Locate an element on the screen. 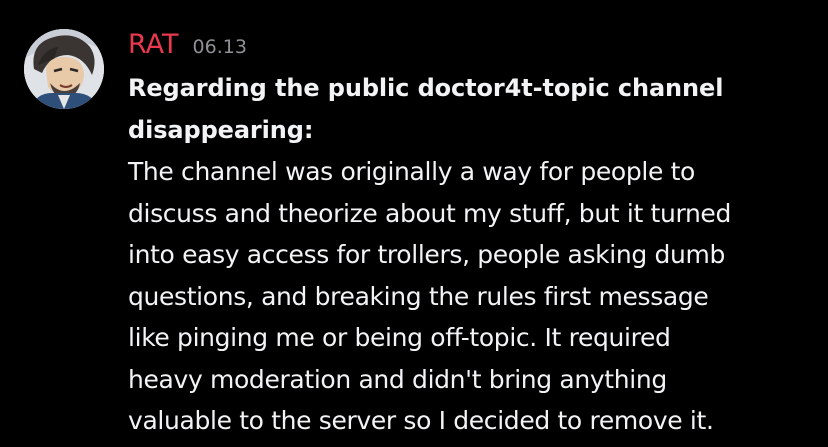  user-avatar is located at coordinates (64, 69).